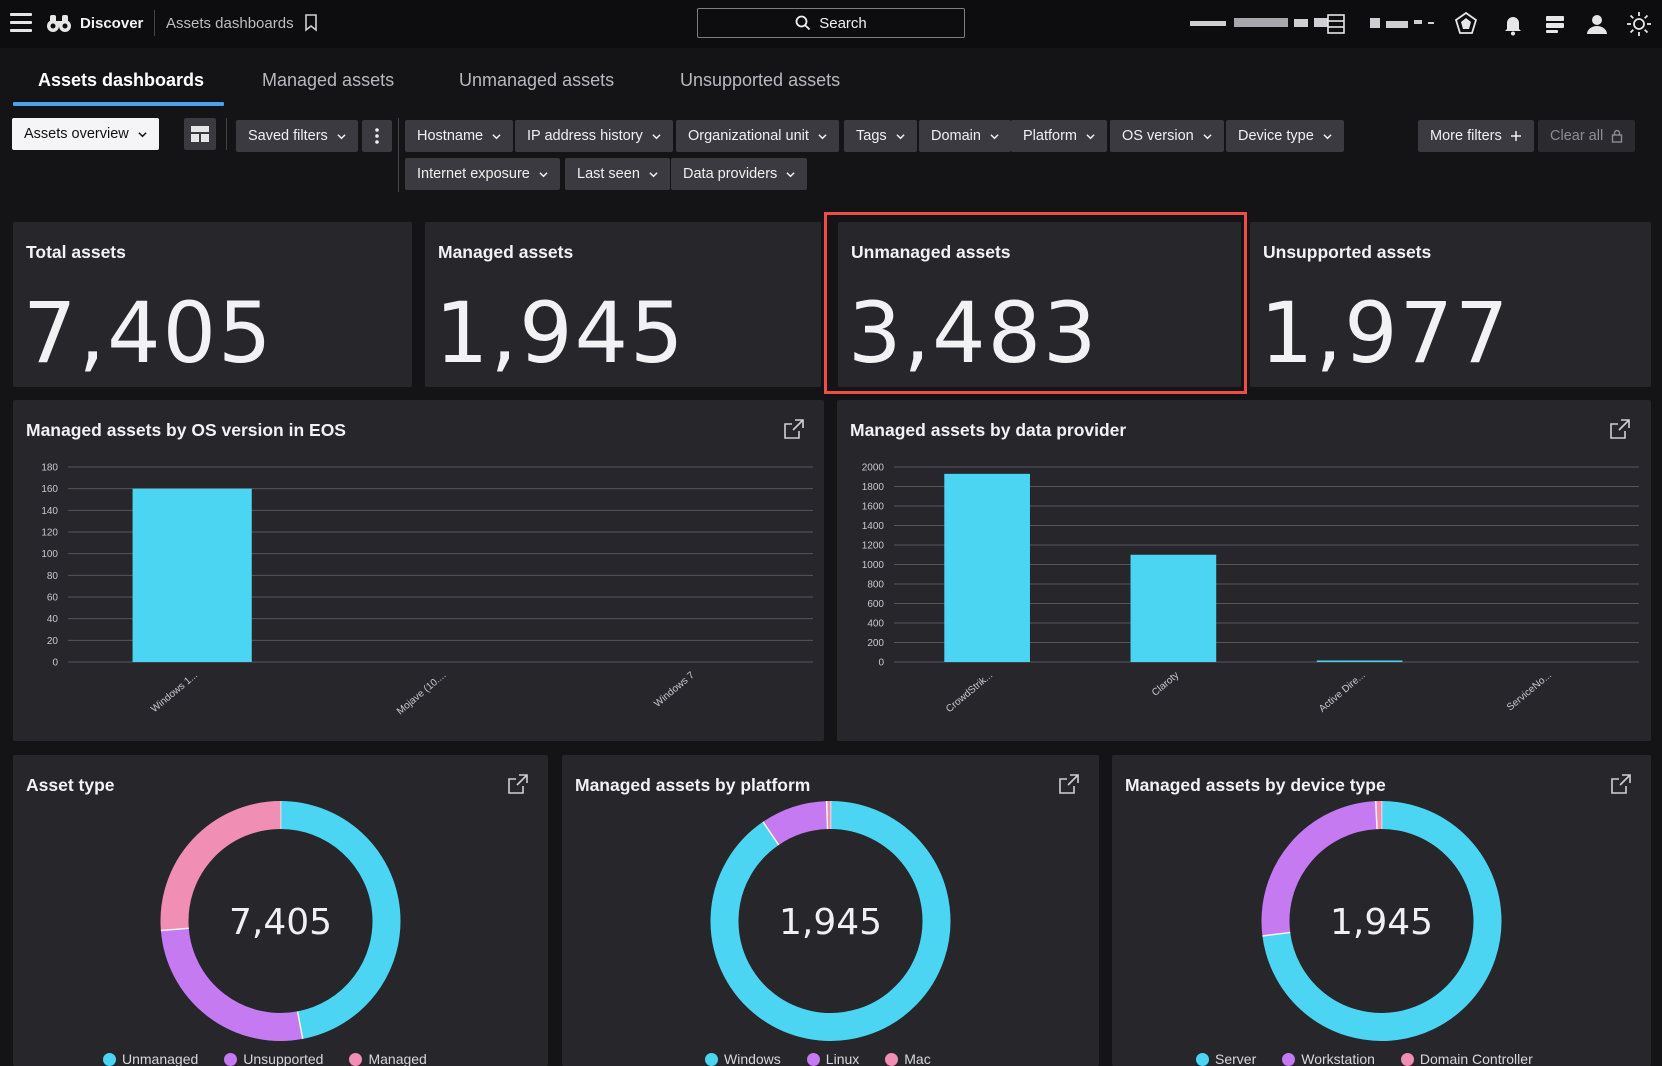 This screenshot has width=1662, height=1066. What do you see at coordinates (832, 1058) in the screenshot?
I see `legend-item: Linux` at bounding box center [832, 1058].